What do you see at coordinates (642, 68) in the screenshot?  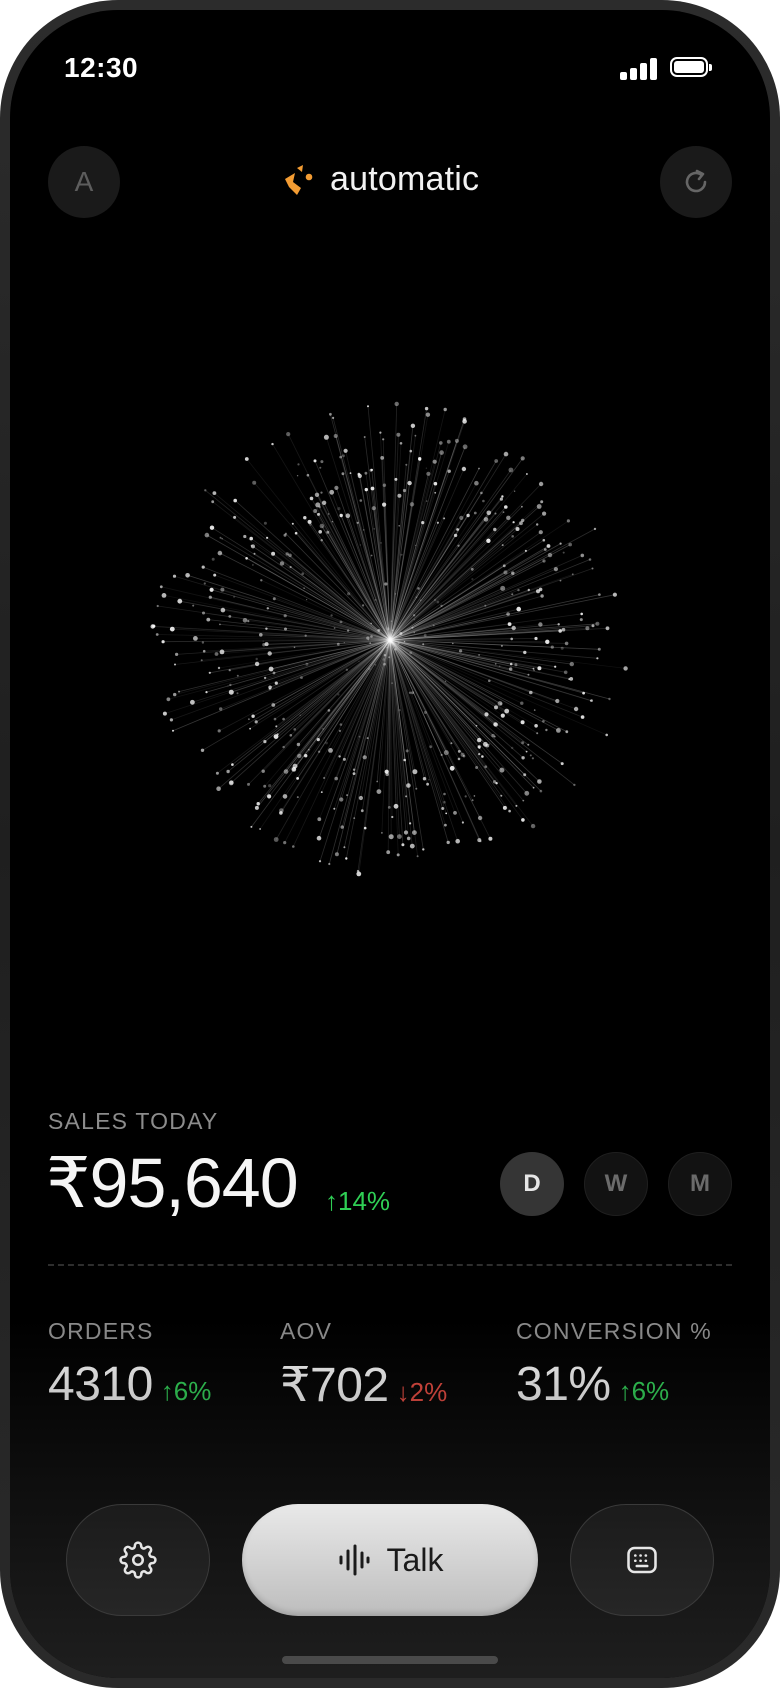 I see `cellular-signal-icon` at bounding box center [642, 68].